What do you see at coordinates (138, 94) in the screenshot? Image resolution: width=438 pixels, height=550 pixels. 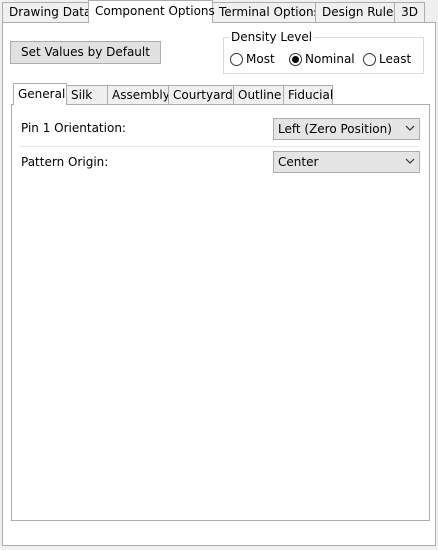 I see `tab-assembly: Assembly` at bounding box center [138, 94].